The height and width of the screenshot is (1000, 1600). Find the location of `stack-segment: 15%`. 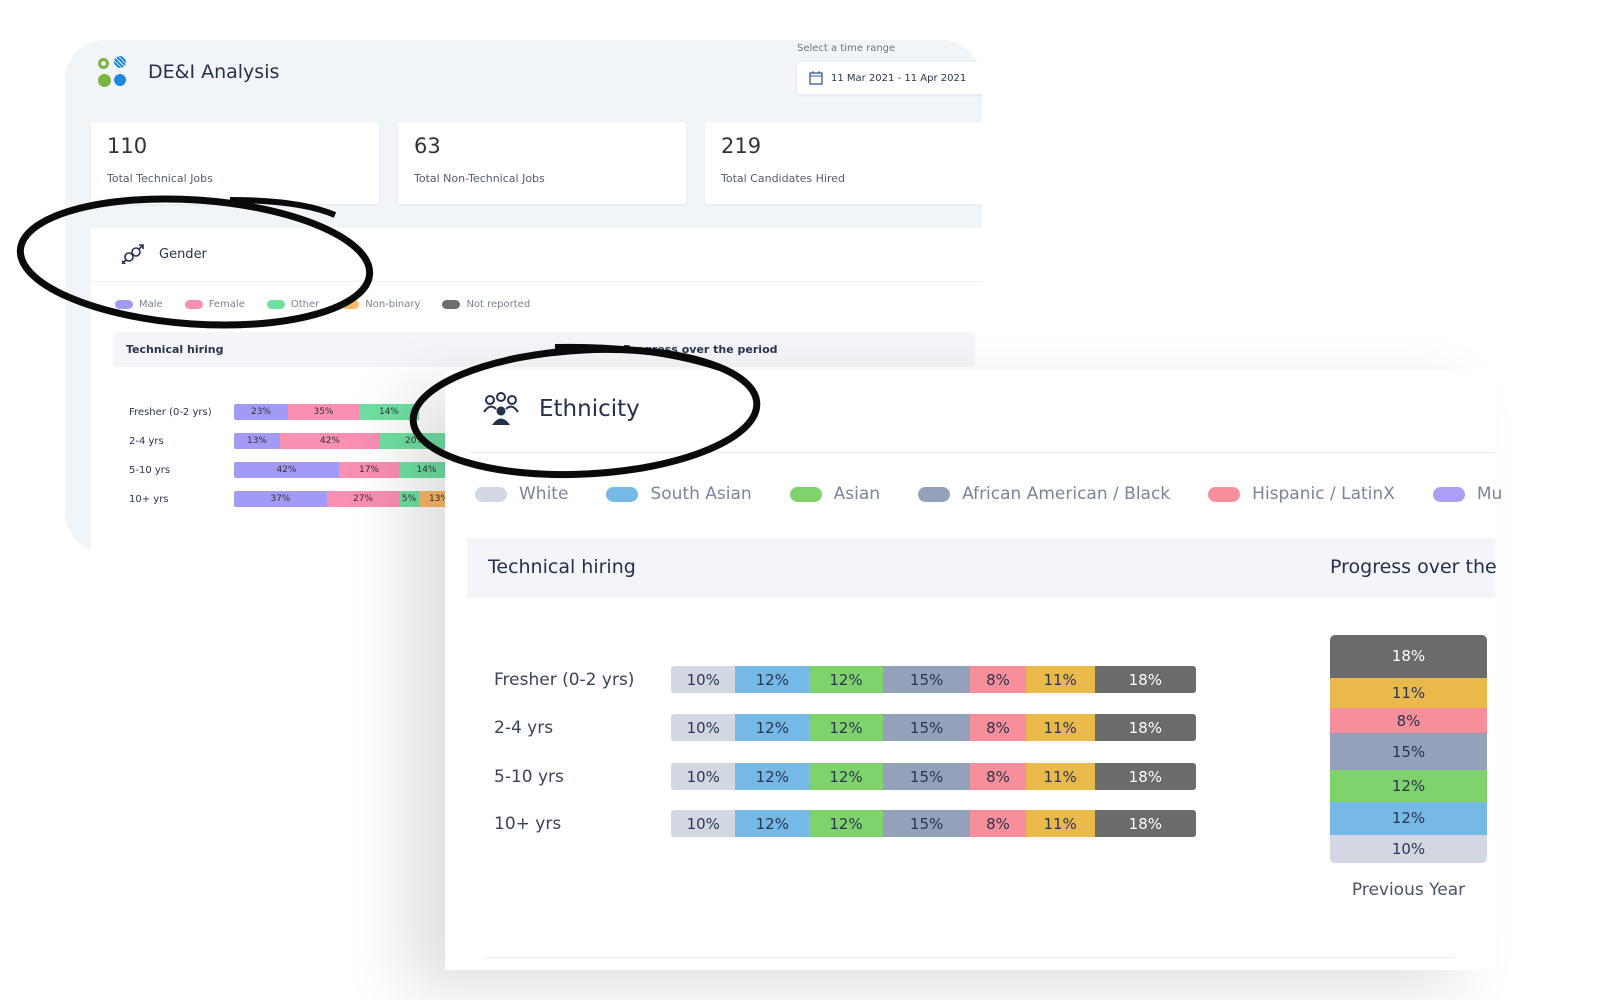

stack-segment: 15% is located at coordinates (1408, 751).